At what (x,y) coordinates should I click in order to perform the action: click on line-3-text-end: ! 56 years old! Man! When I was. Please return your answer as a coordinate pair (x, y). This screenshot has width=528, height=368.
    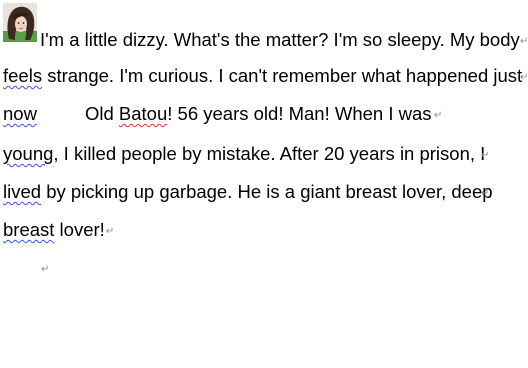
    Looking at the image, I should click on (299, 113).